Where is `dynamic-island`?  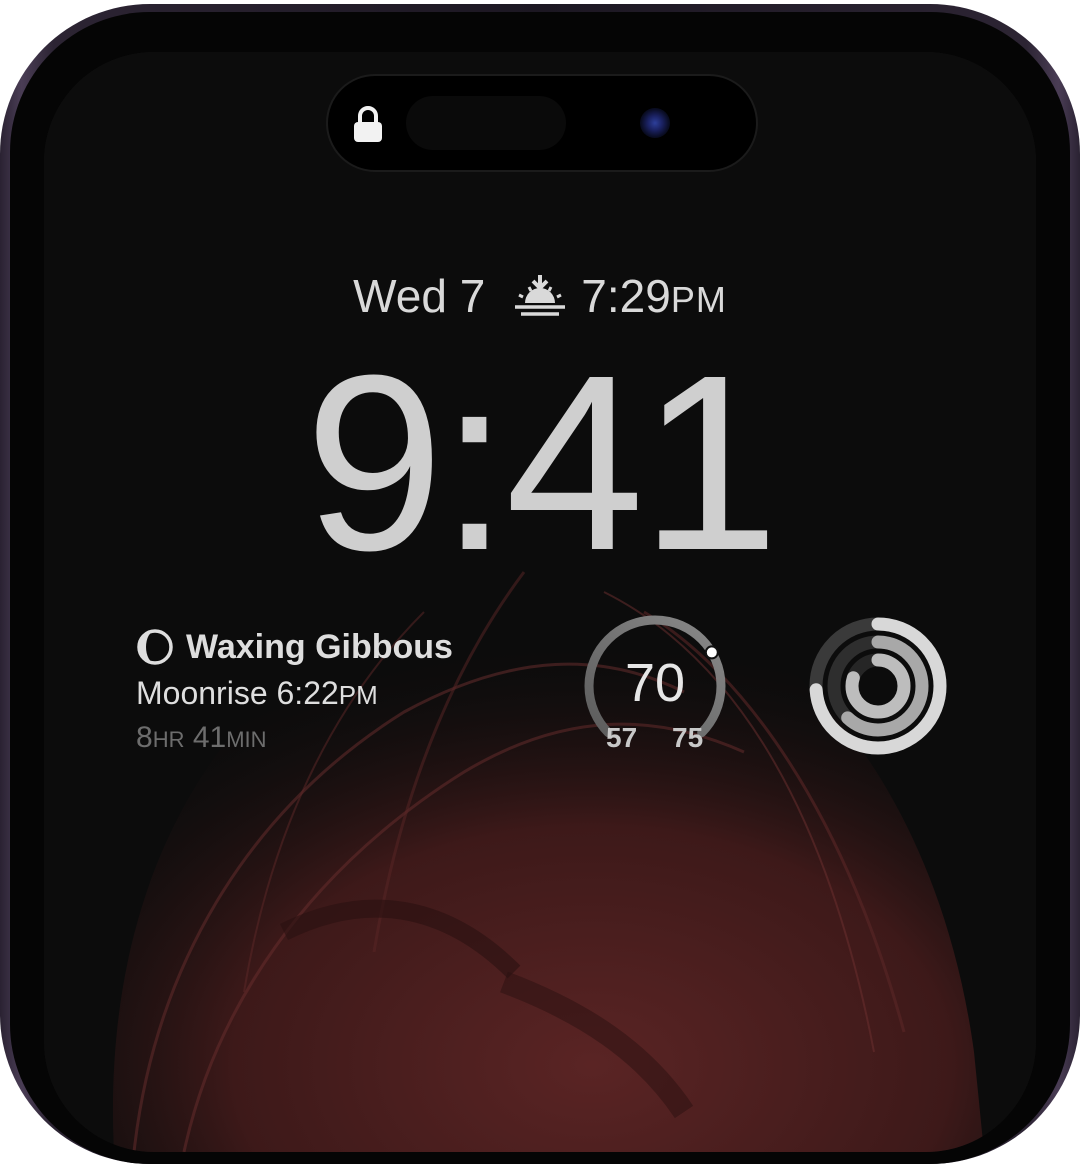 dynamic-island is located at coordinates (542, 123).